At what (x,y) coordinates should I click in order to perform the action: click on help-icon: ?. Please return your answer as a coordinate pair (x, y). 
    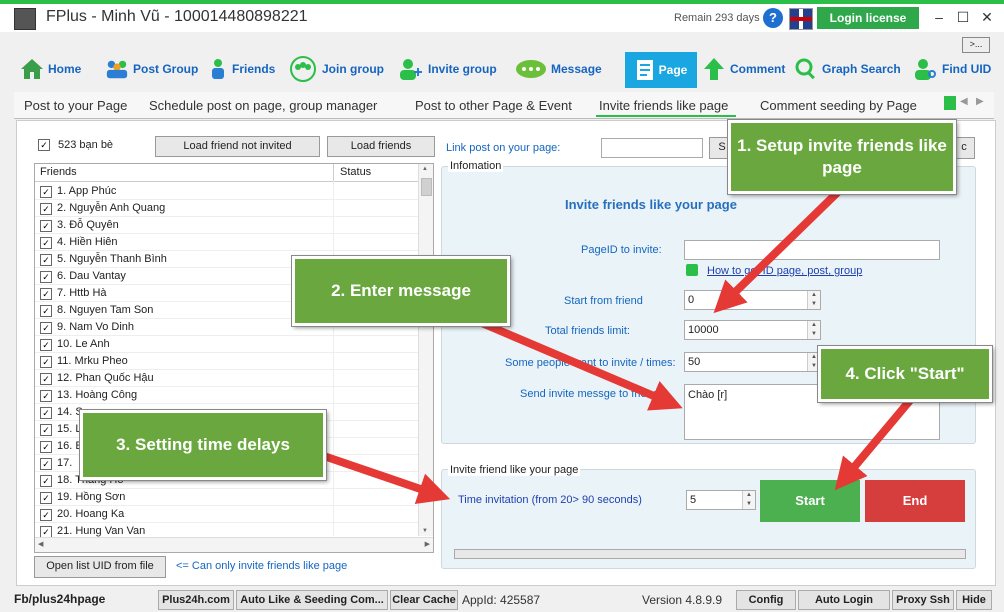
    Looking at the image, I should click on (773, 18).